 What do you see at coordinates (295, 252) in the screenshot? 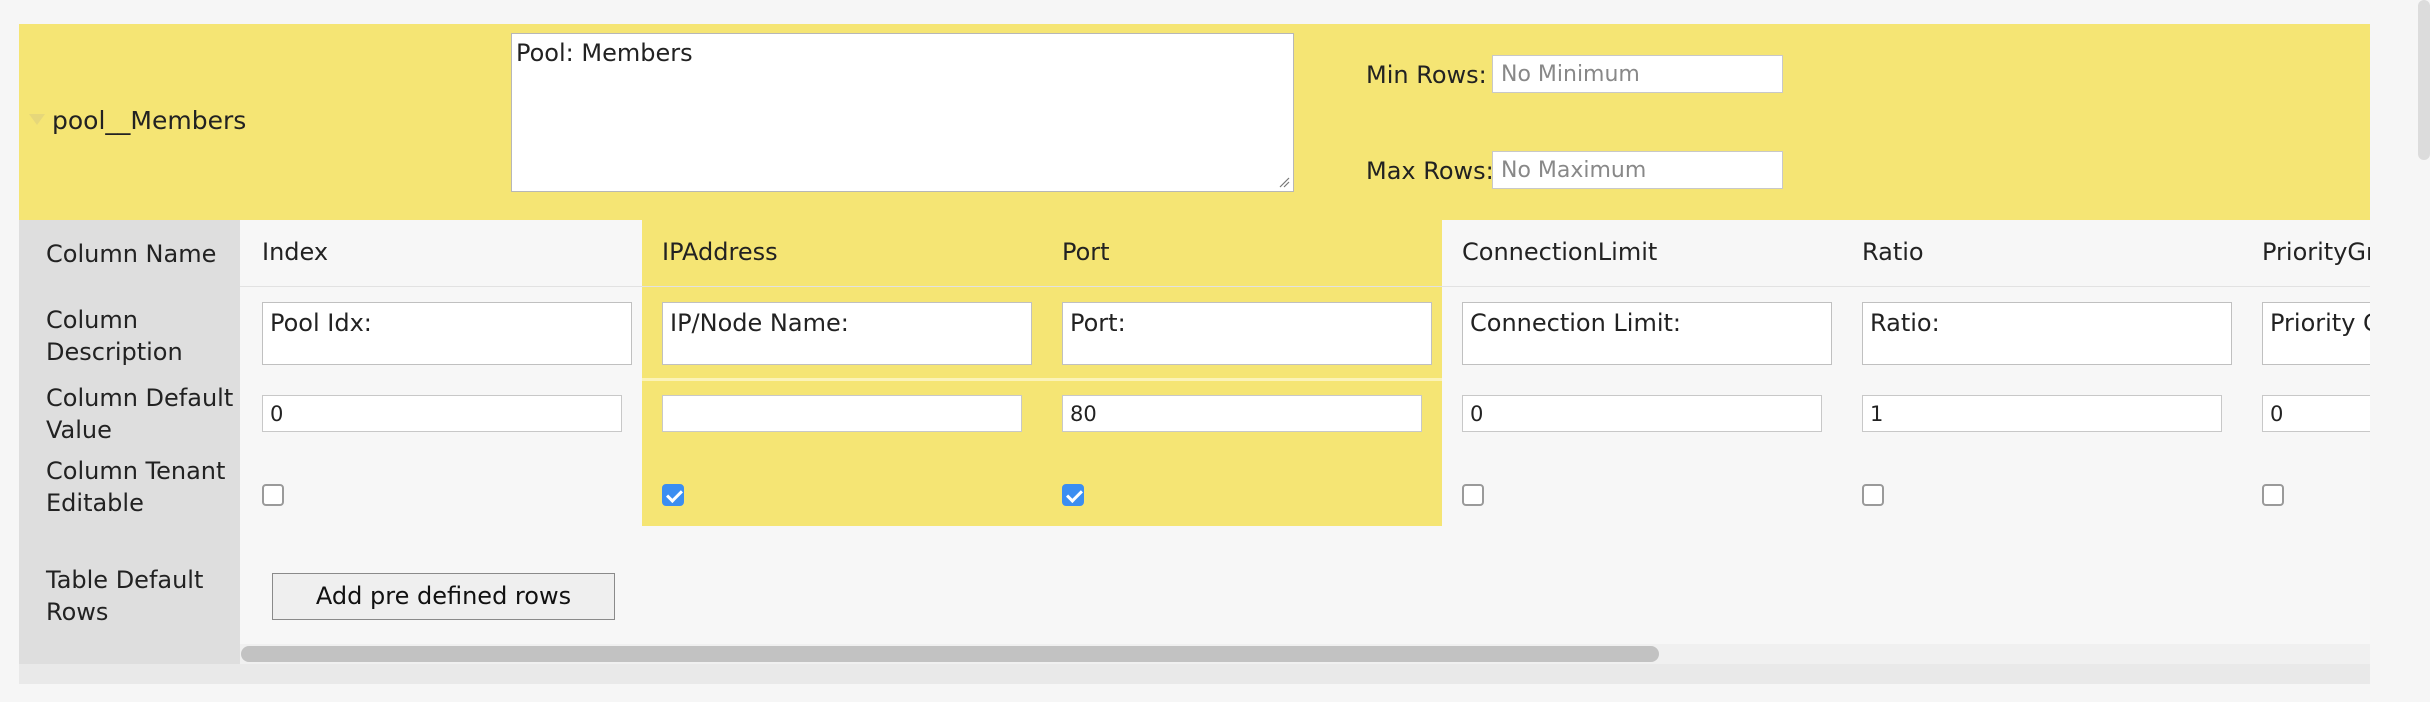
I see `column-name-index: Index` at bounding box center [295, 252].